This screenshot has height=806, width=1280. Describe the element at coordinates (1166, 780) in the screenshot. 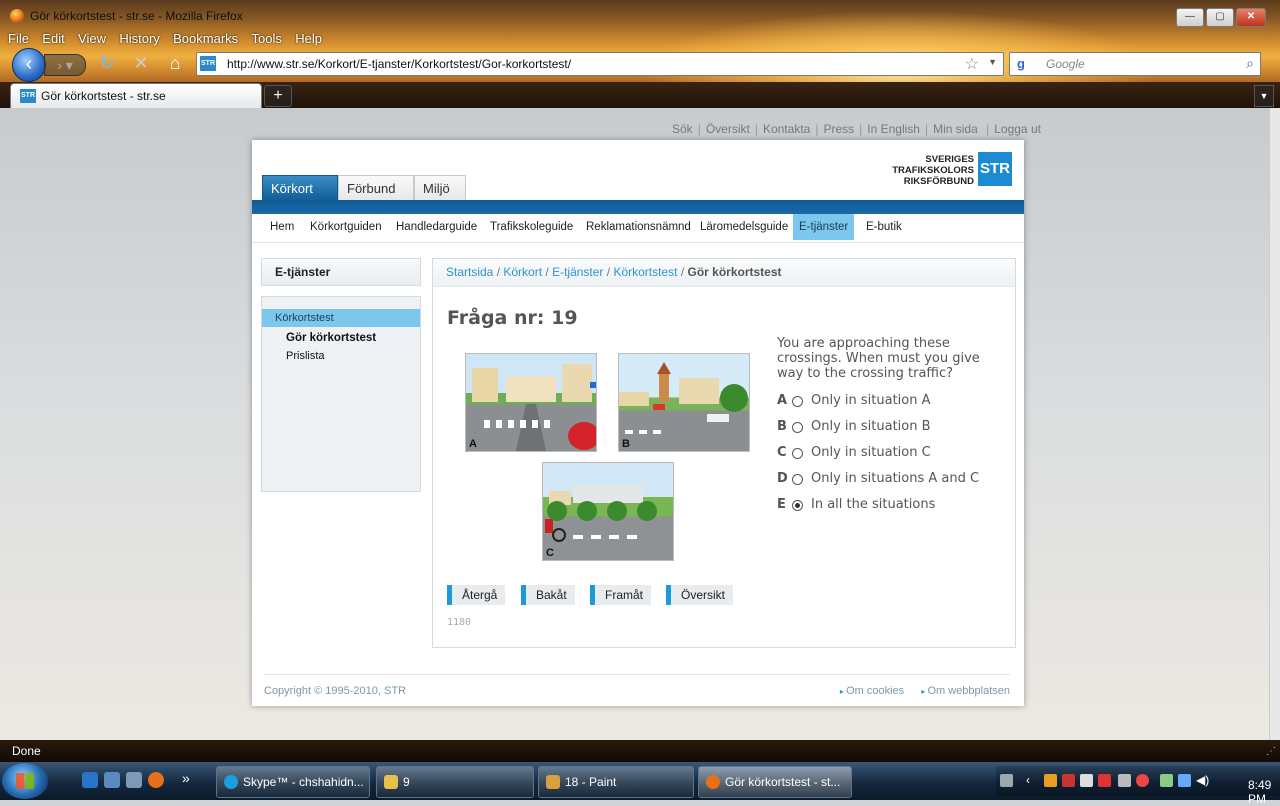

I see `safely-remove-icon` at that location.